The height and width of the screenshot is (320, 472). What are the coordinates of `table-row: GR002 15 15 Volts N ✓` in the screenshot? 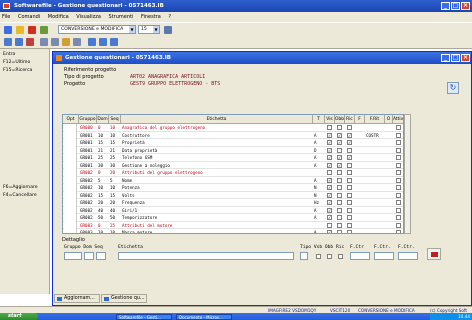 It's located at (233, 195).